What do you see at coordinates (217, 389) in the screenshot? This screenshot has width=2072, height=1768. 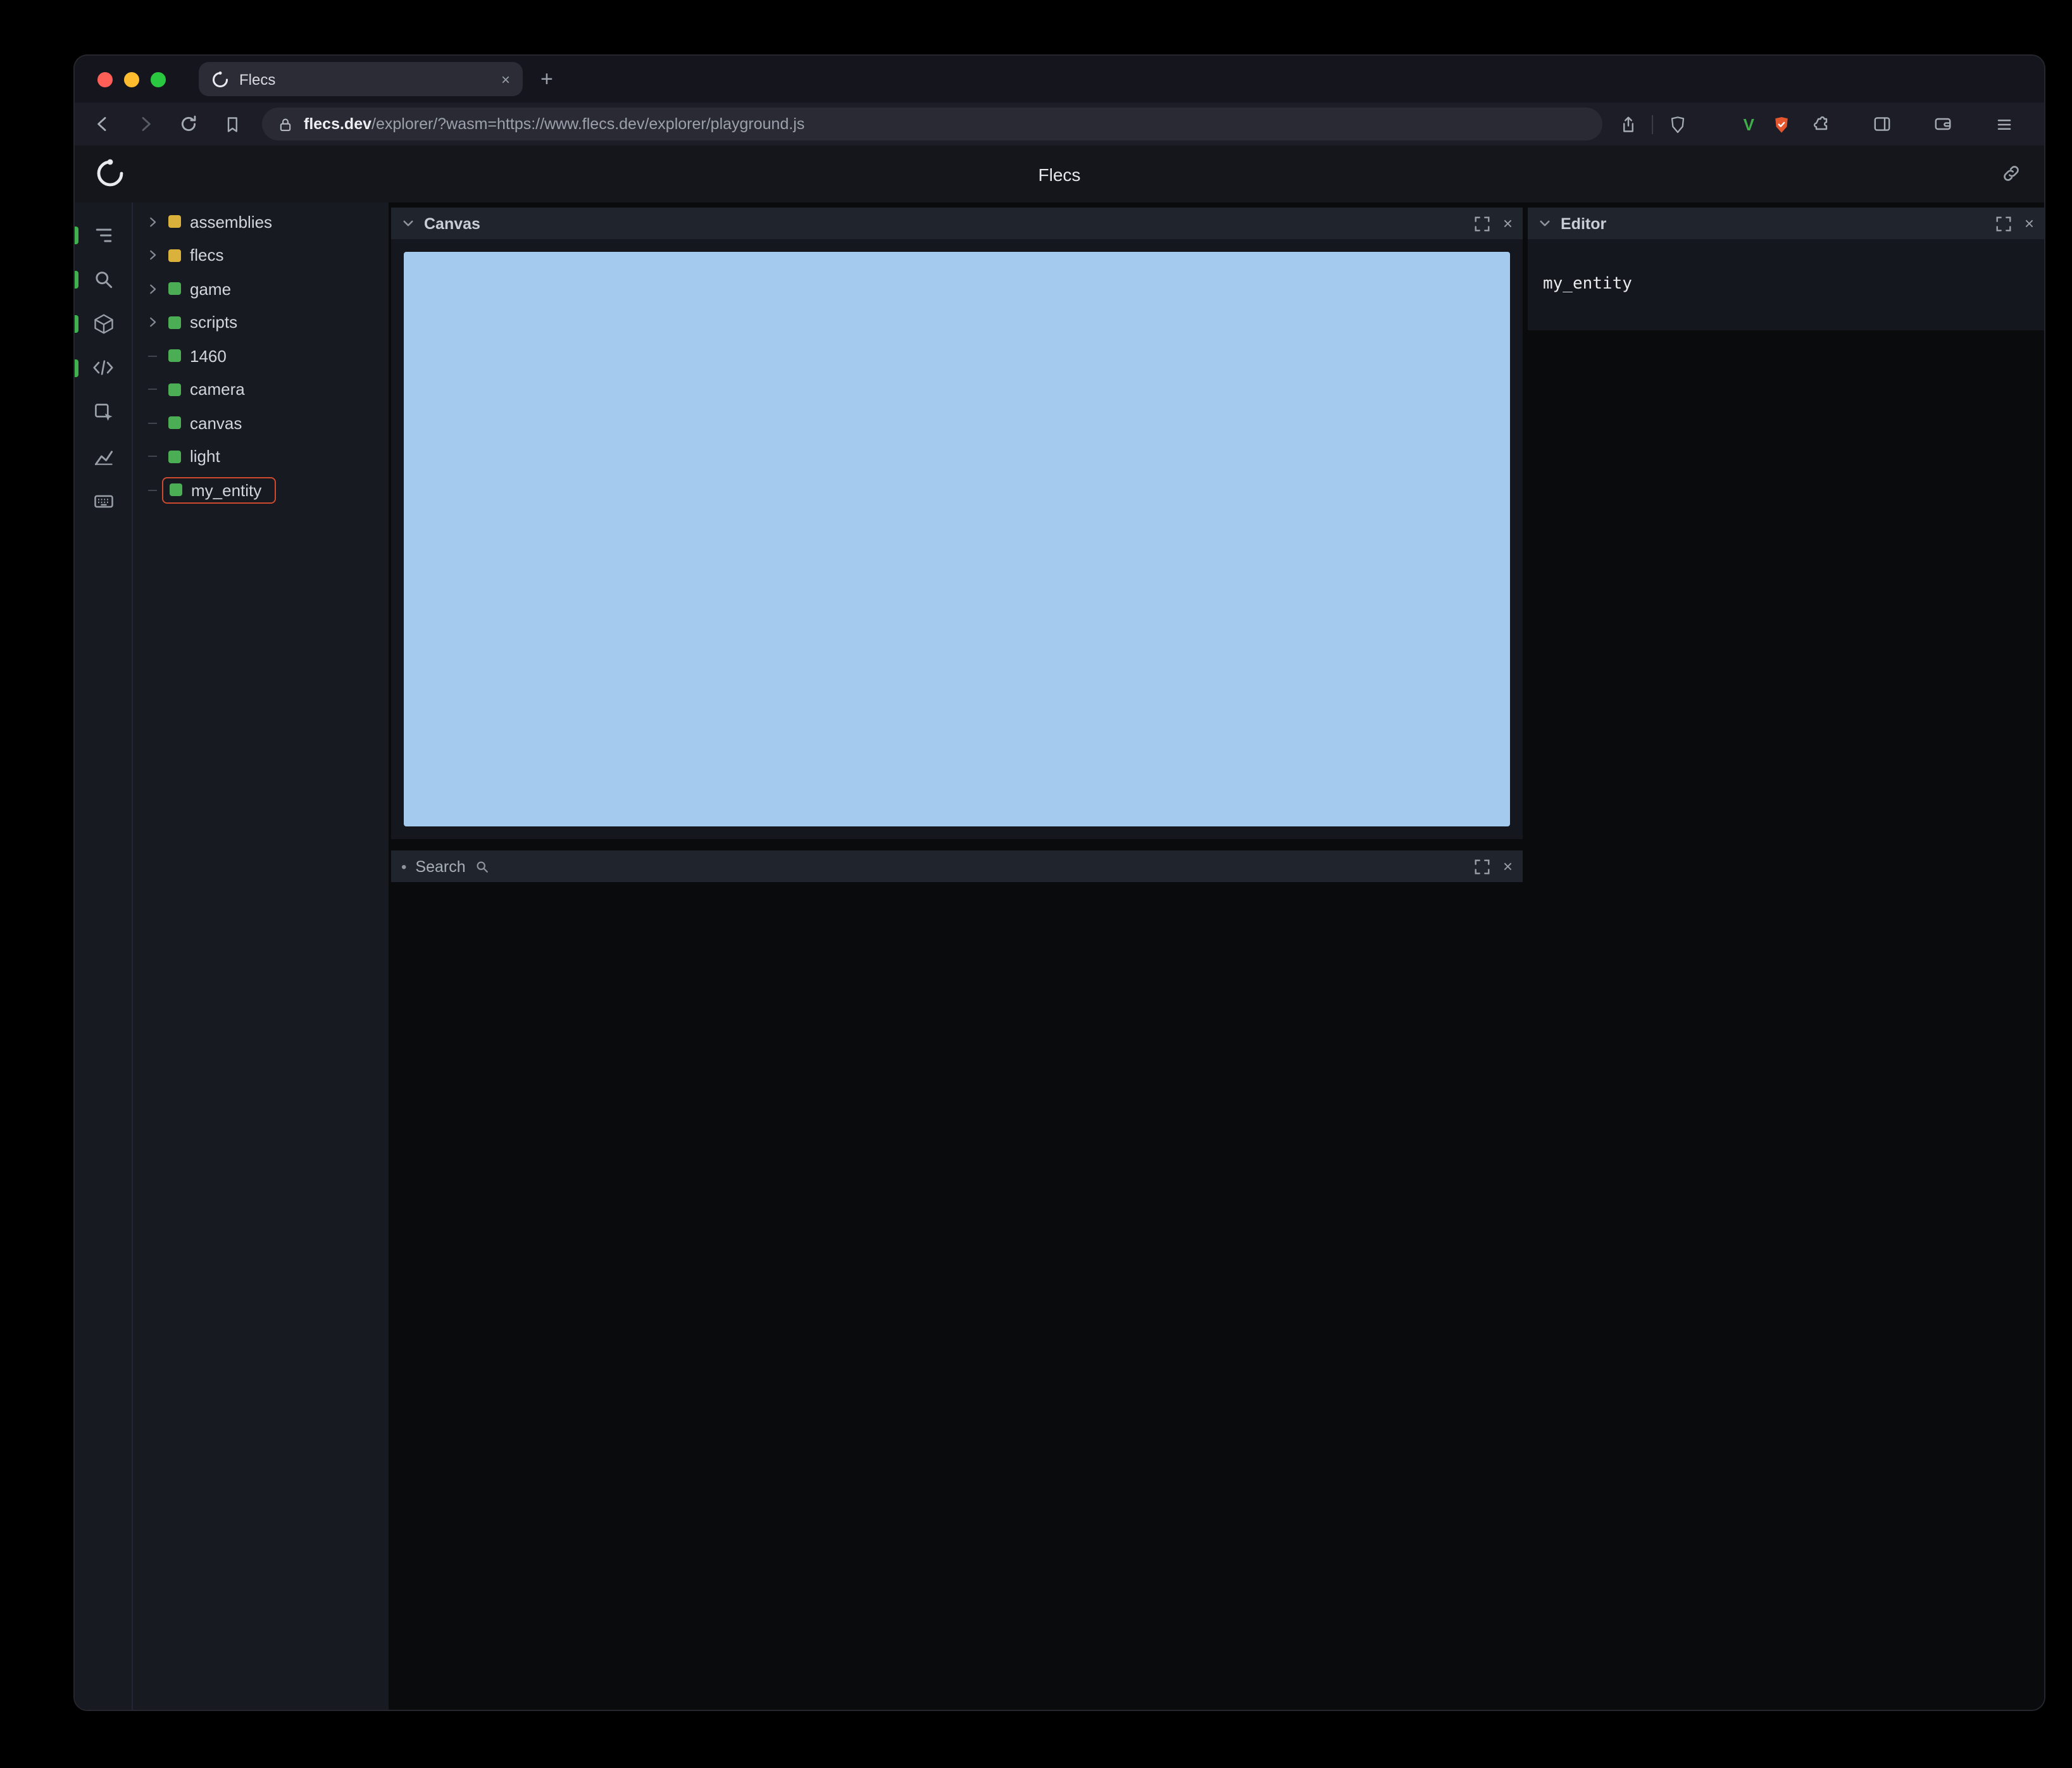 I see `tree-item-label: camera` at bounding box center [217, 389].